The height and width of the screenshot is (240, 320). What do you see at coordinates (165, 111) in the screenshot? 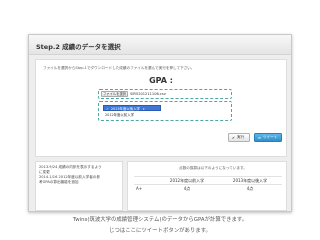
I see `enrollment-year-select: ✓ 2013年度以後入学 ▾ 2012年度以前入学` at bounding box center [165, 111].